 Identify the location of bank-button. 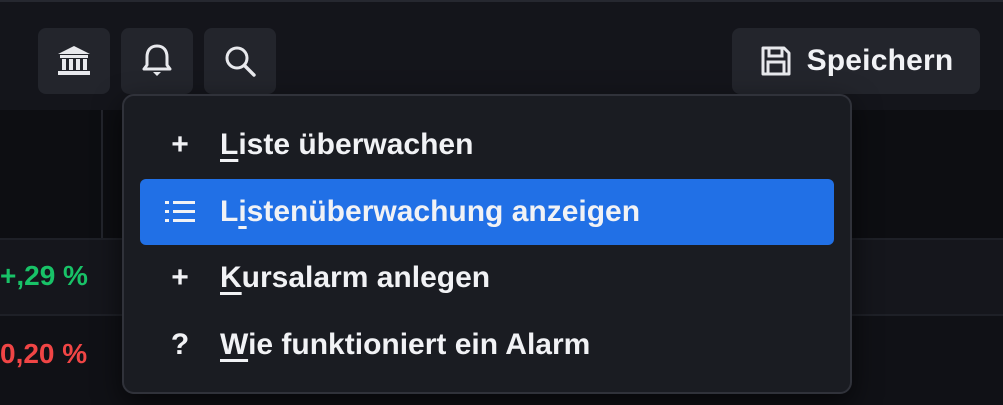
(74, 61).